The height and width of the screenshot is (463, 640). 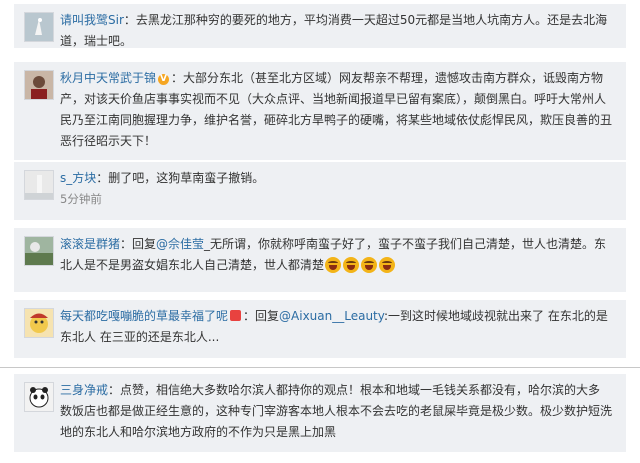 What do you see at coordinates (320, 191) in the screenshot?
I see `comment-card: s_方块：删了吧，这狗草南蛮子撤销。 5分钟前` at bounding box center [320, 191].